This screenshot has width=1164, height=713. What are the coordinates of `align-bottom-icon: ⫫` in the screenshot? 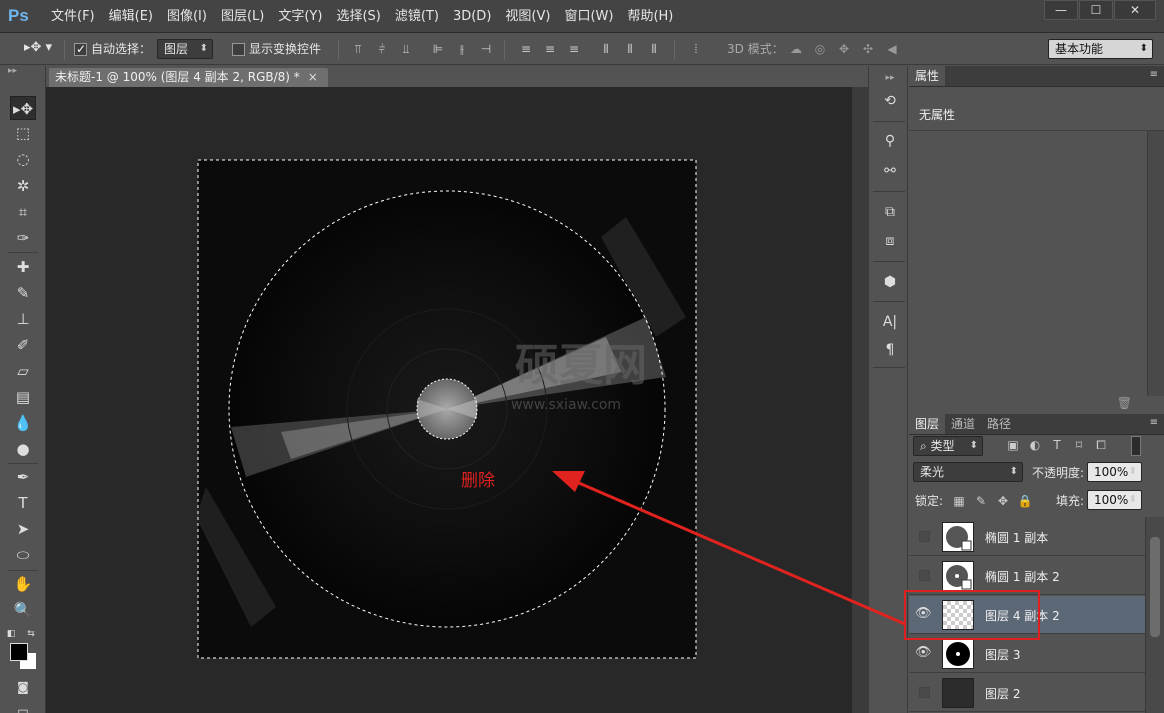 It's located at (406, 49).